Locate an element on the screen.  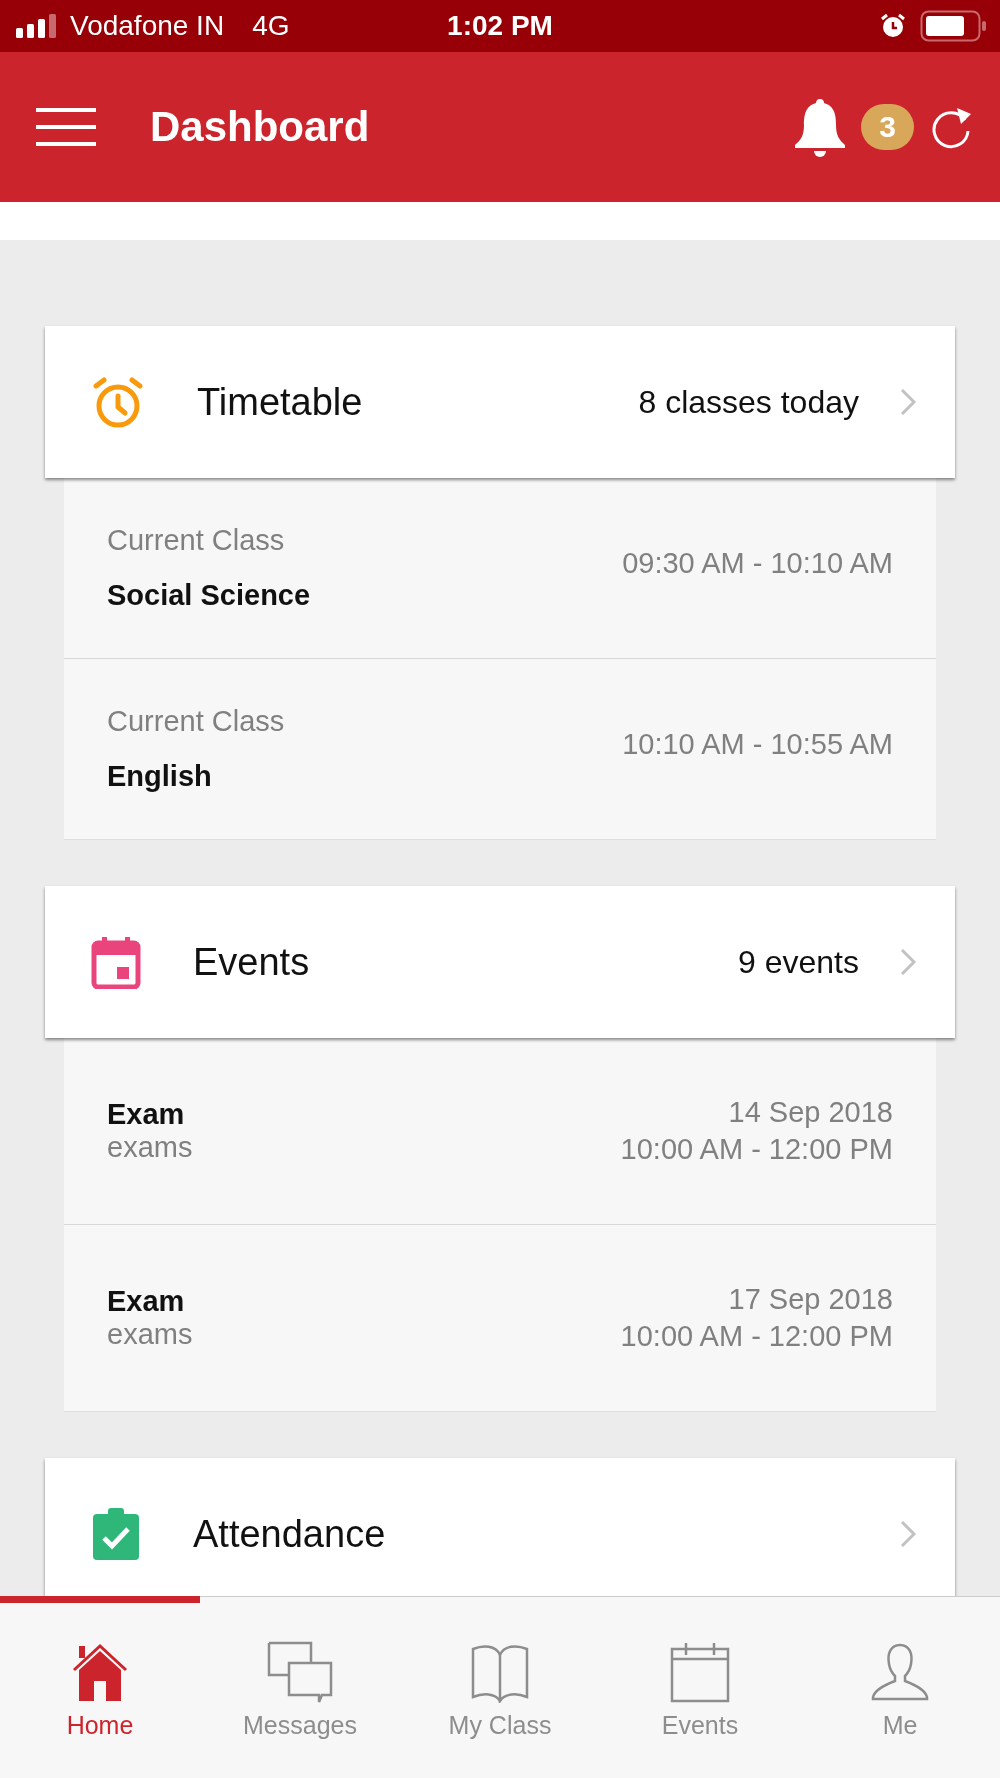
tab-bar-item: My Class is located at coordinates (500, 1687).